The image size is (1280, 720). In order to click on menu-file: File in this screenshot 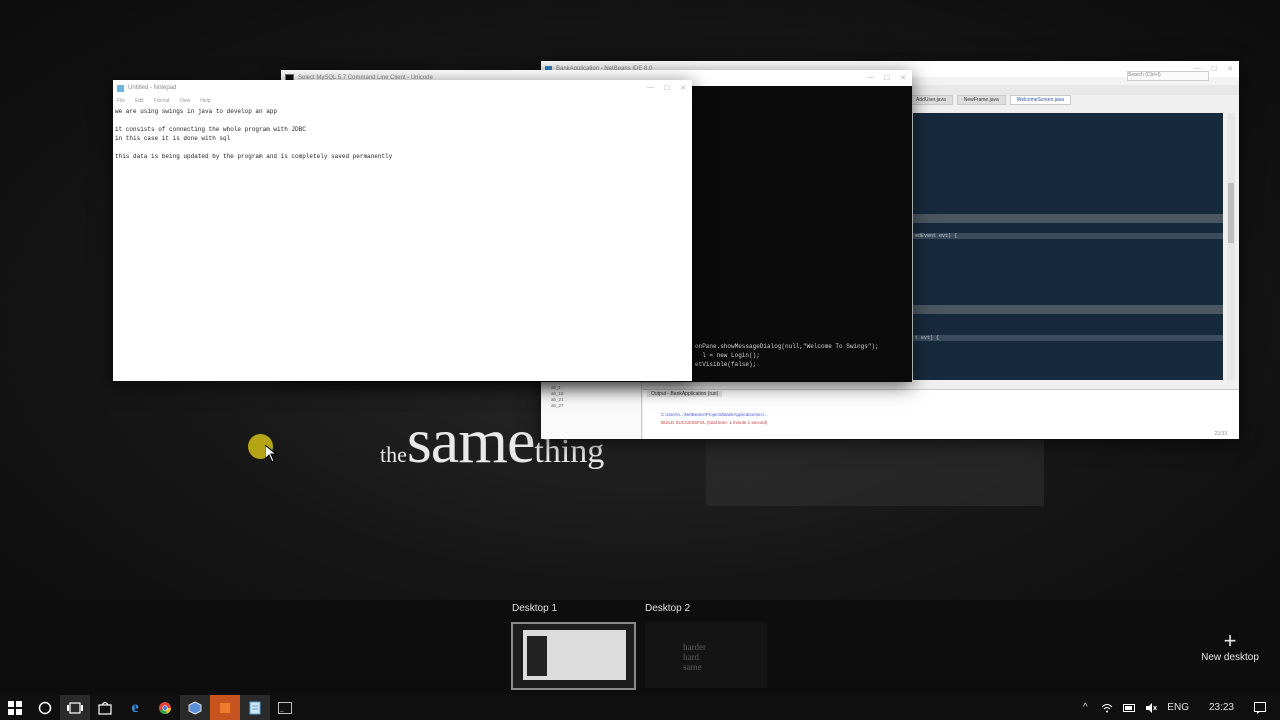, I will do `click(121, 101)`.